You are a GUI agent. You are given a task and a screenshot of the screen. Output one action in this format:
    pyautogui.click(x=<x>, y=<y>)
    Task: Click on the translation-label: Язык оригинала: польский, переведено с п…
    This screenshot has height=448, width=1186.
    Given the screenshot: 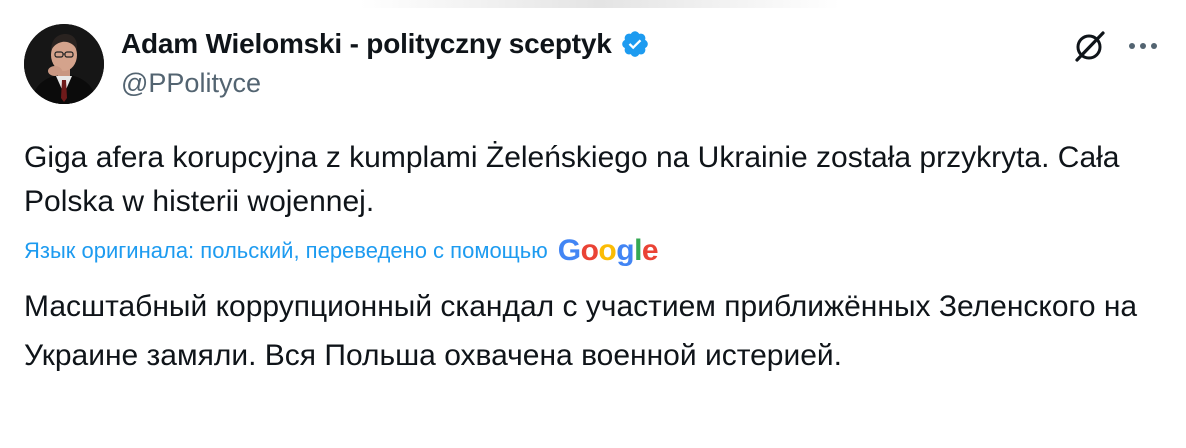 What is the action you would take?
    pyautogui.click(x=286, y=251)
    